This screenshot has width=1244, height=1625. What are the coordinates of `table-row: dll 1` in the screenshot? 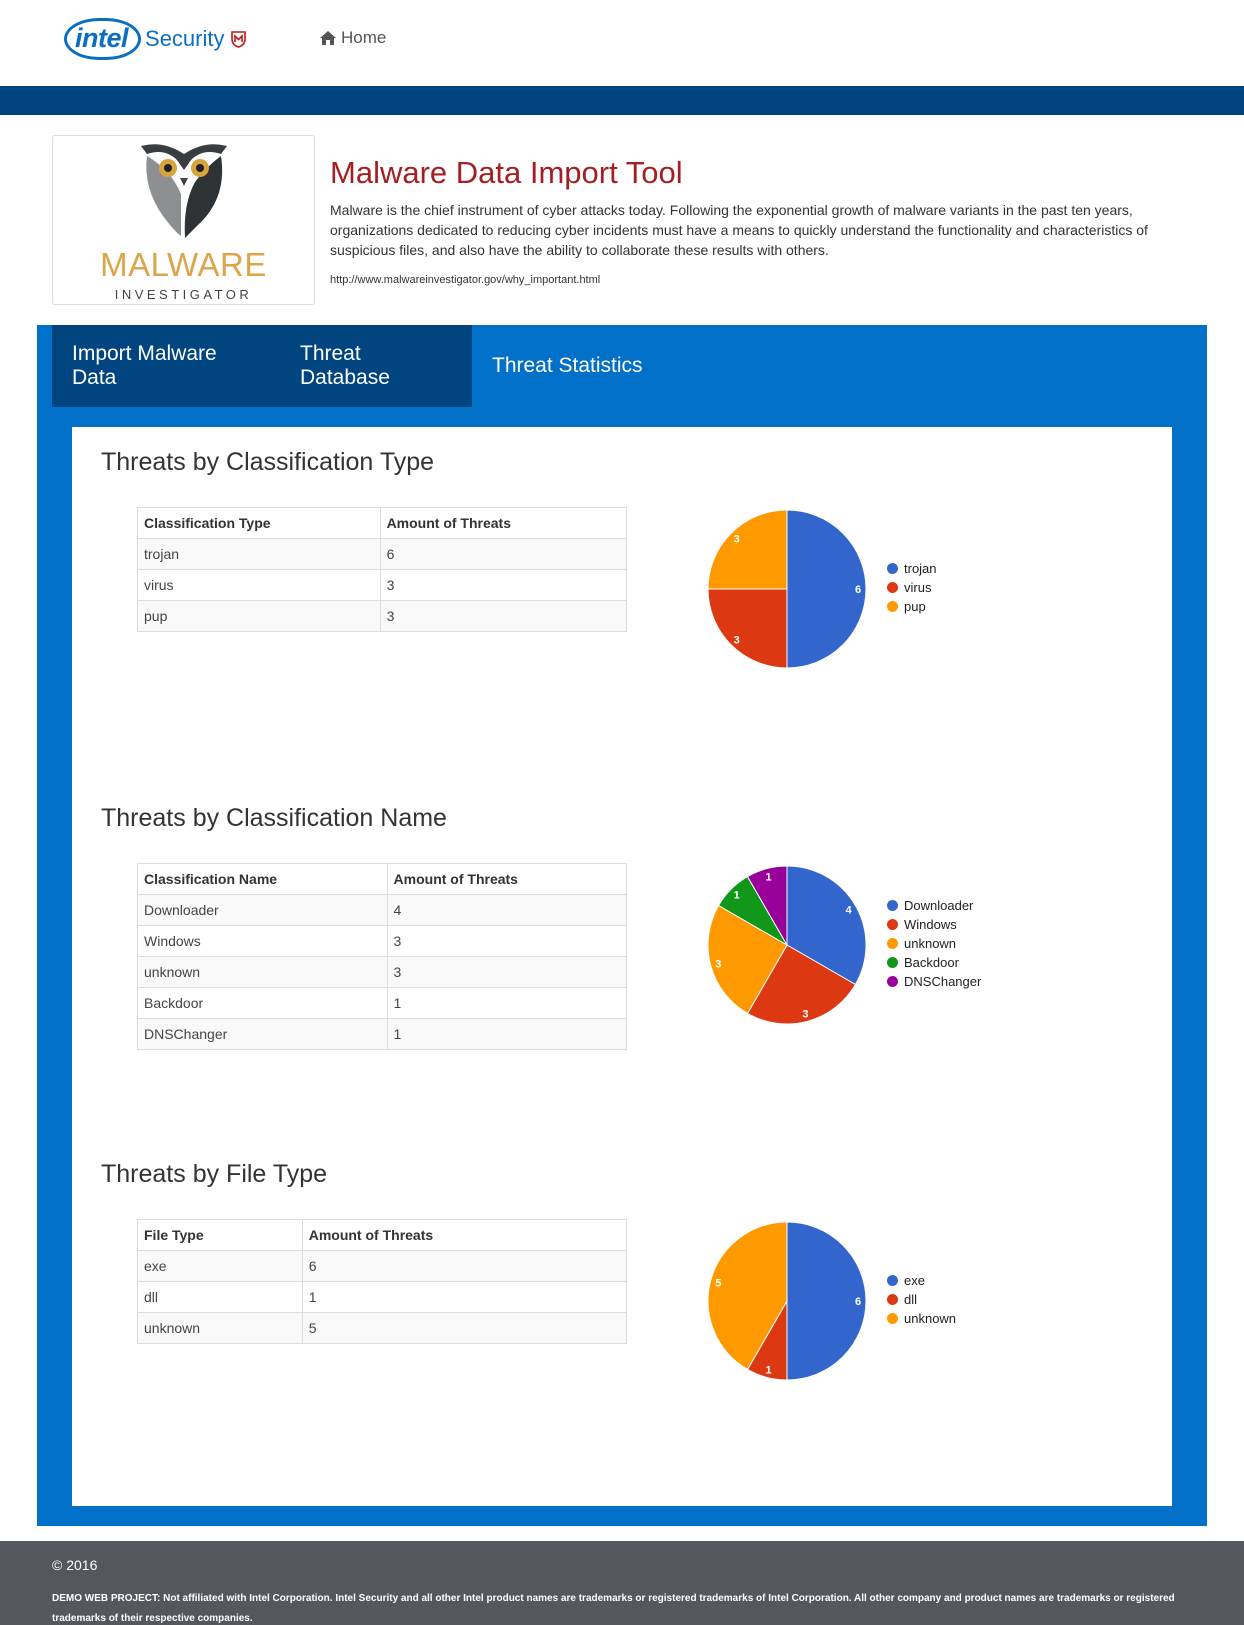 It's located at (382, 1297).